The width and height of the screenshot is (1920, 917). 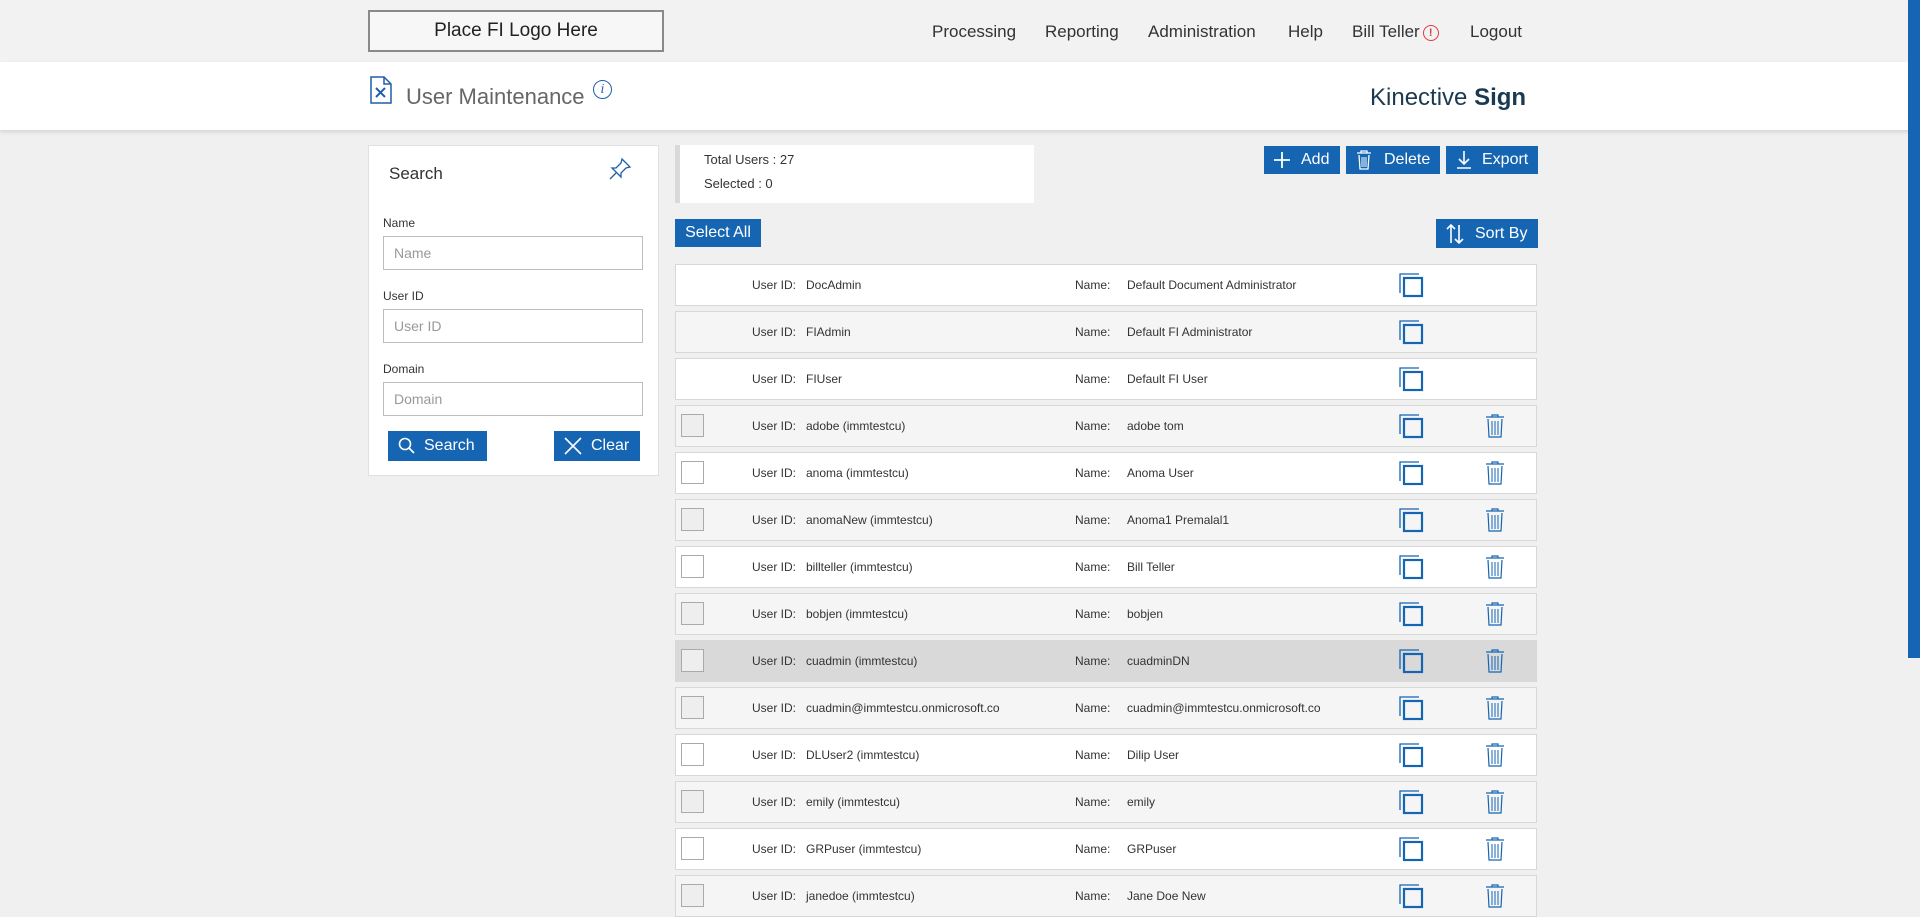 I want to click on user-name-value: Default Document Administrator, so click(x=1212, y=285).